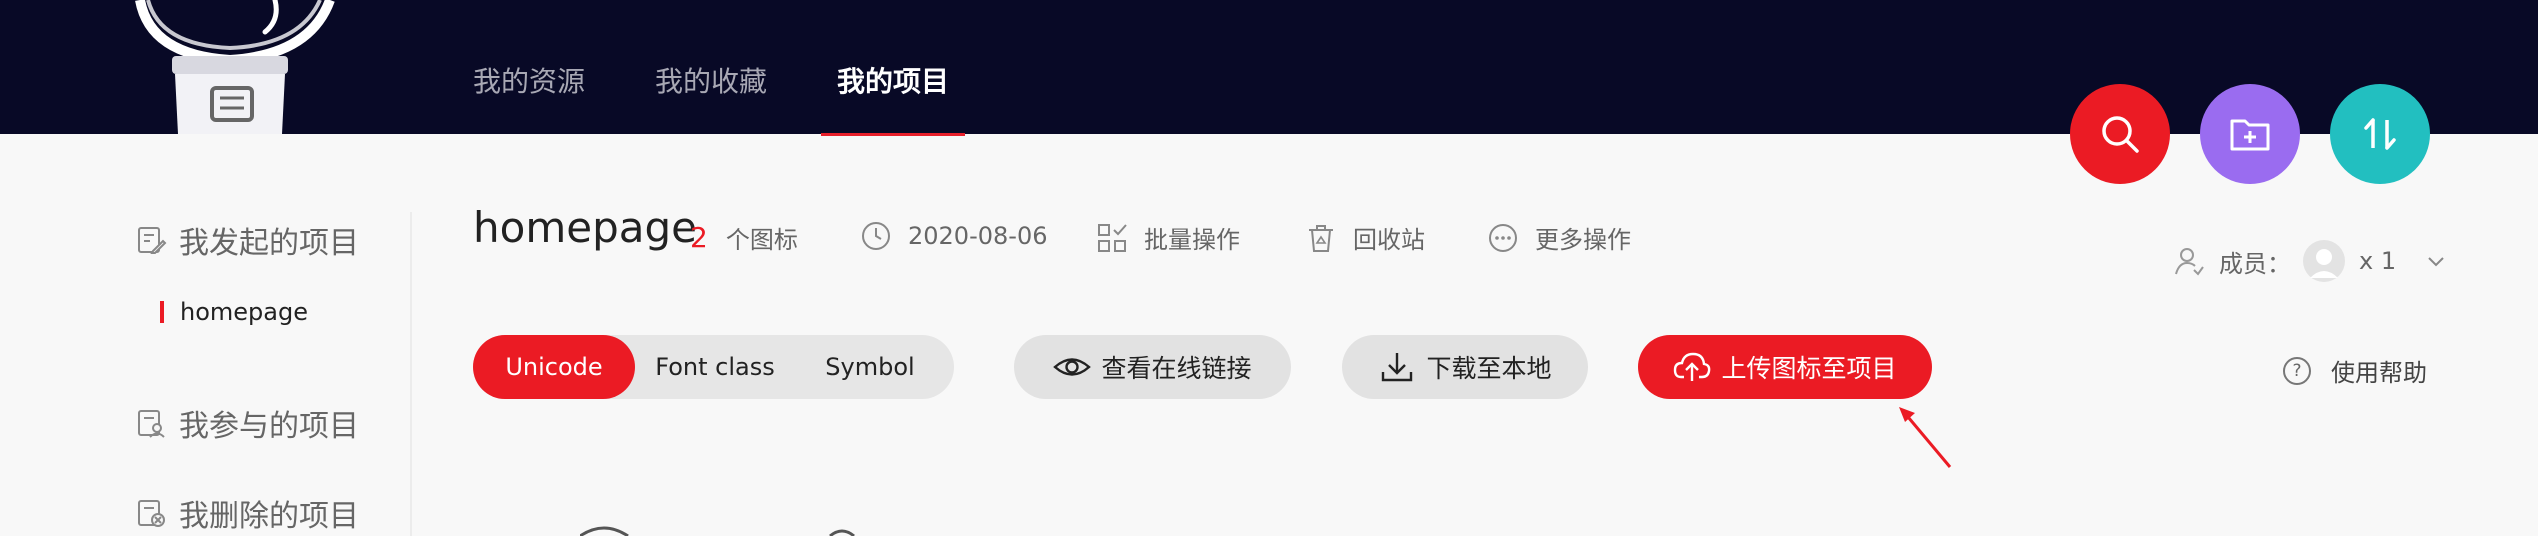 The image size is (2538, 536). I want to click on add-folder-icon, so click(2250, 135).